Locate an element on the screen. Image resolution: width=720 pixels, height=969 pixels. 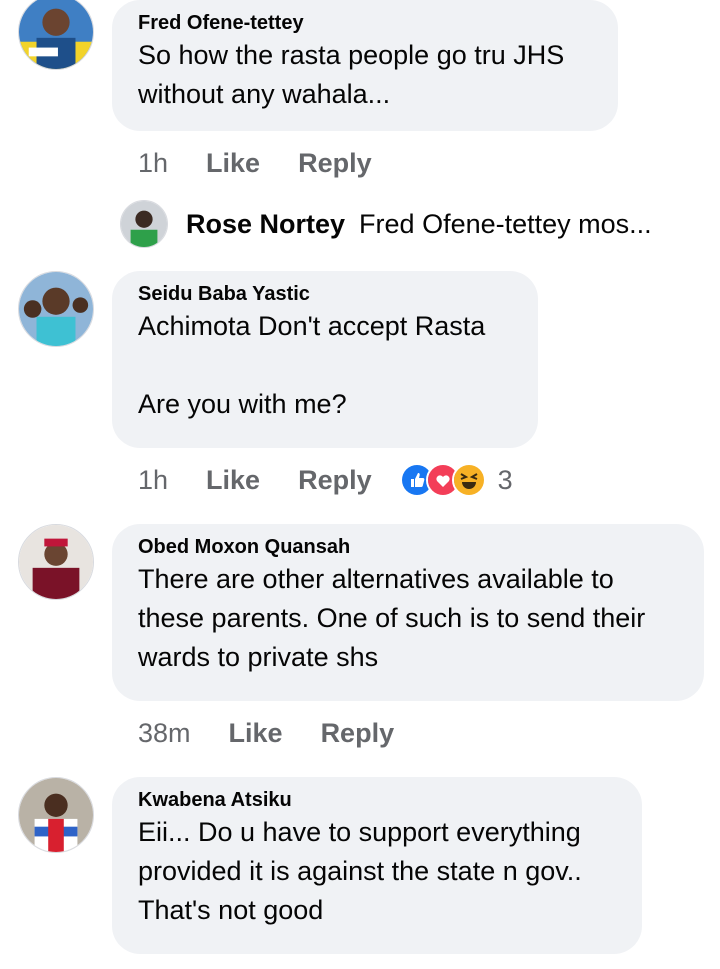
reply-author: Rose Nortey is located at coordinates (265, 224).